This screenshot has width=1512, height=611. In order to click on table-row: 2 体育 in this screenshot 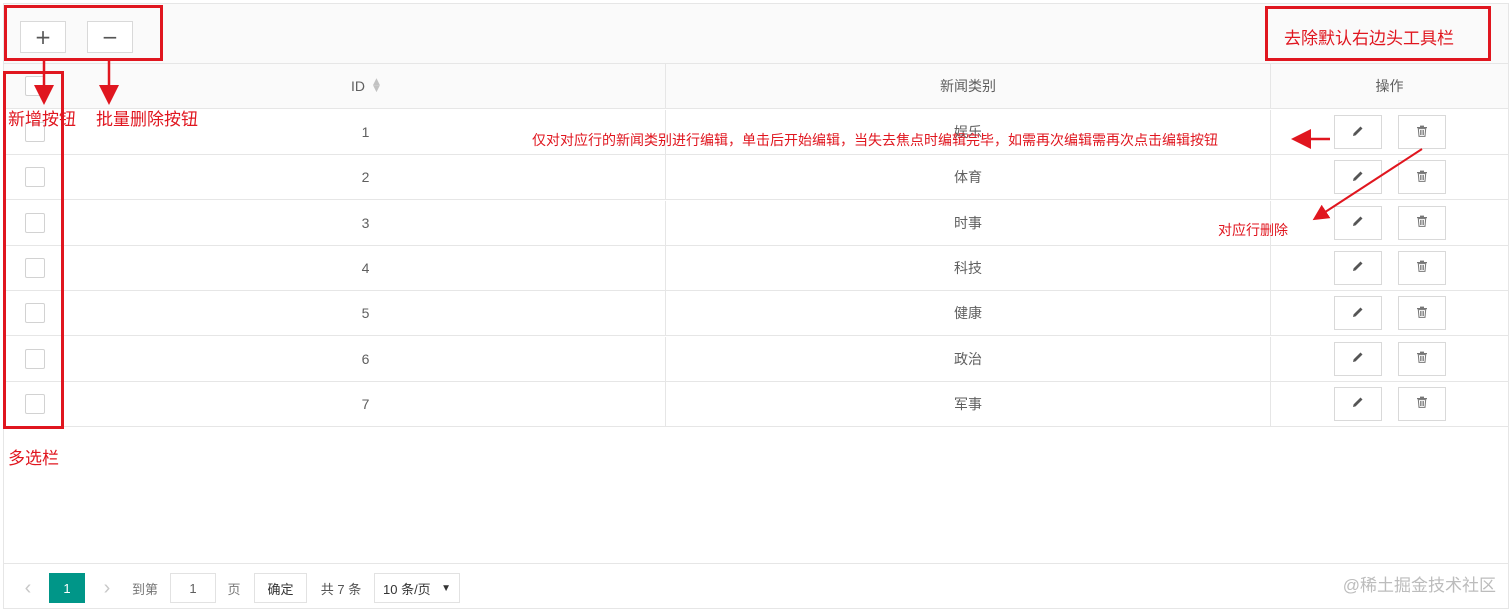, I will do `click(756, 178)`.